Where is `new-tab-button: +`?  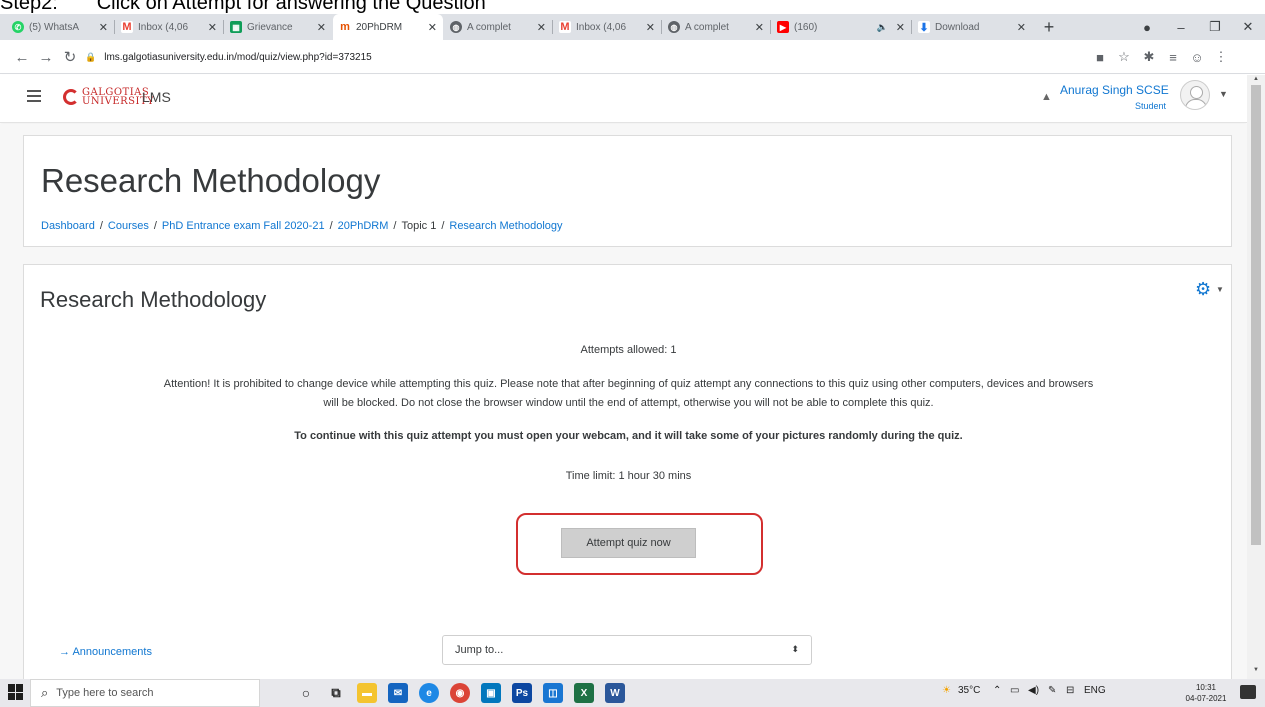
new-tab-button: + is located at coordinates (1049, 27).